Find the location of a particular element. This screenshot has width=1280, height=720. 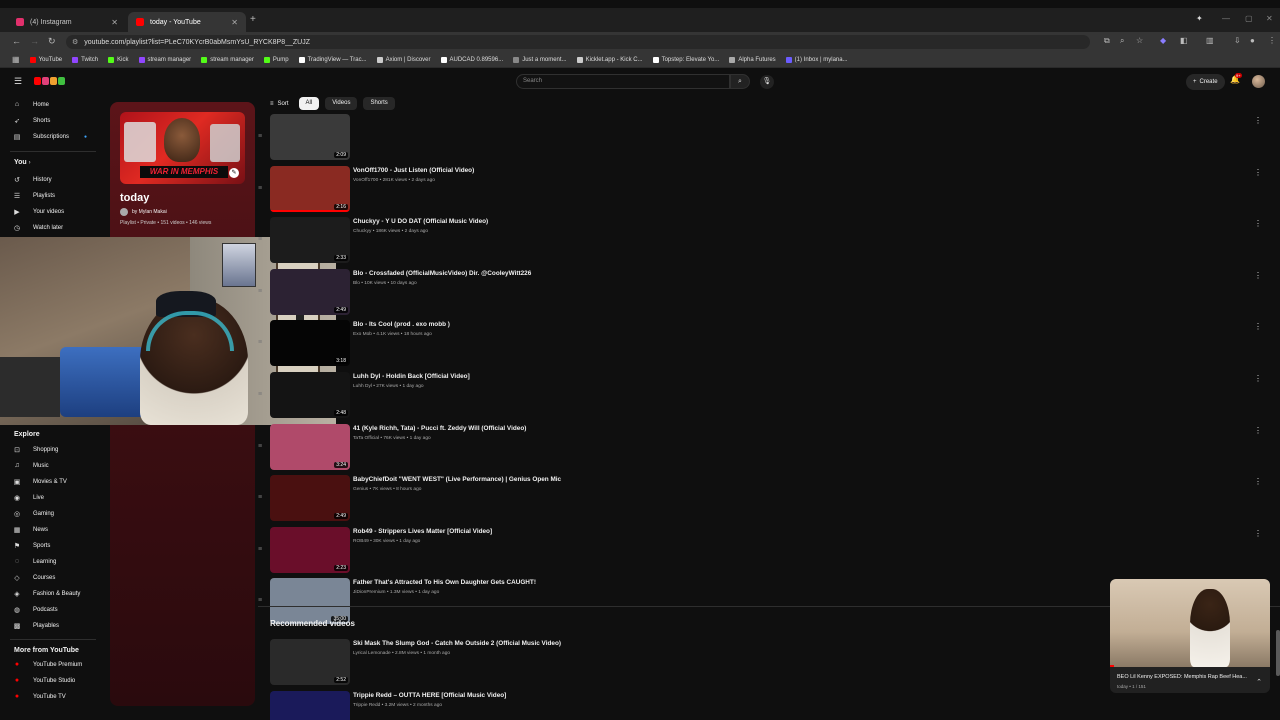

page-scrollbar is located at coordinates (1278, 653).